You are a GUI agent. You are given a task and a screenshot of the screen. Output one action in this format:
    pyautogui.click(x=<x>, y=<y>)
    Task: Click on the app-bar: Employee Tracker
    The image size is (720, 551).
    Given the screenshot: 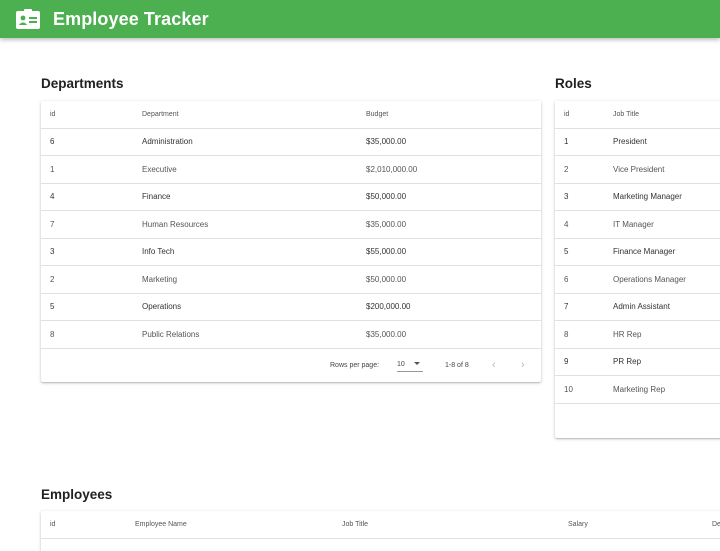 What is the action you would take?
    pyautogui.click(x=360, y=19)
    